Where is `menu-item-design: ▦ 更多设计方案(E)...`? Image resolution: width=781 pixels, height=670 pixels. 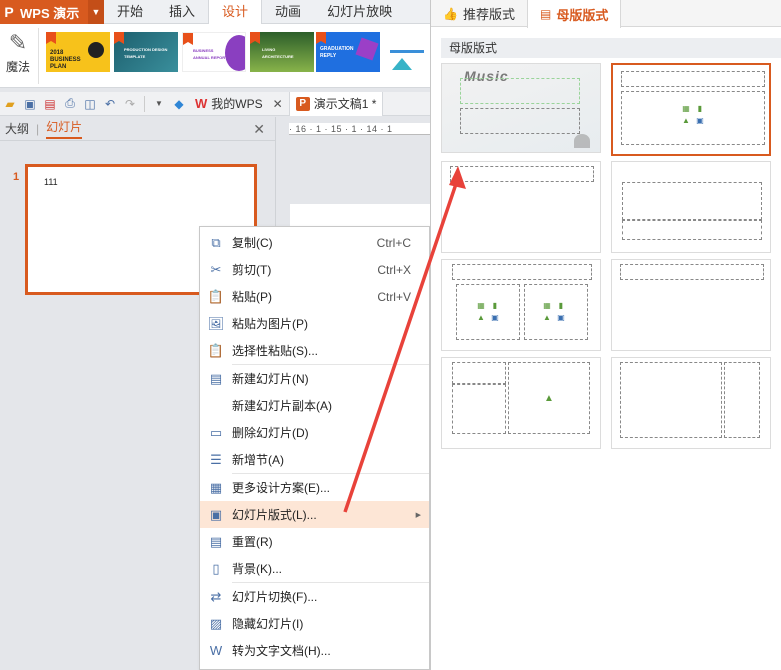 menu-item-design: ▦ 更多设计方案(E)... is located at coordinates (314, 487).